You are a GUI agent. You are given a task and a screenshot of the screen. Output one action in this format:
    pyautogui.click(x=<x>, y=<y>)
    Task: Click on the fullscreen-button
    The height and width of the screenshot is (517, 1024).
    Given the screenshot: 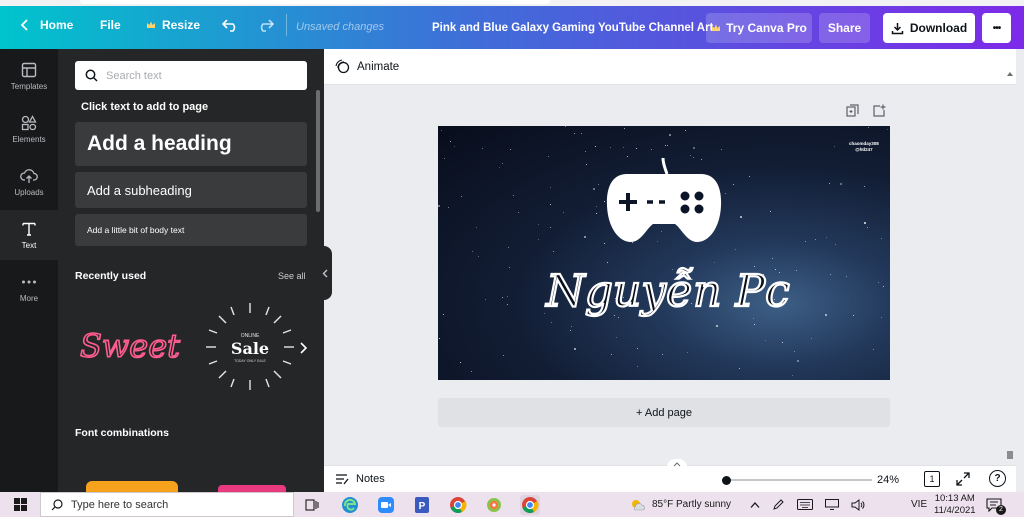 What is the action you would take?
    pyautogui.click(x=963, y=480)
    